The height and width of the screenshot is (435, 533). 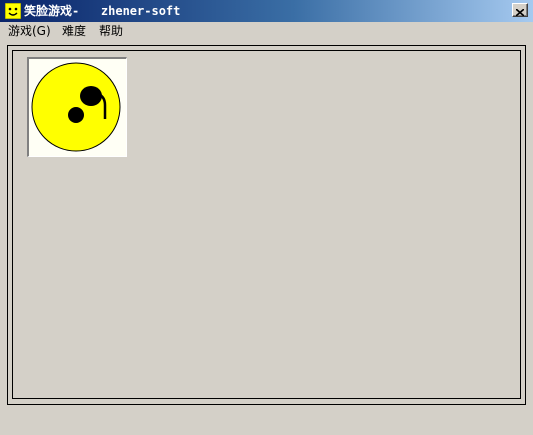 I want to click on title-bar: 笑脸游戏- zhener-soft, so click(x=266, y=11).